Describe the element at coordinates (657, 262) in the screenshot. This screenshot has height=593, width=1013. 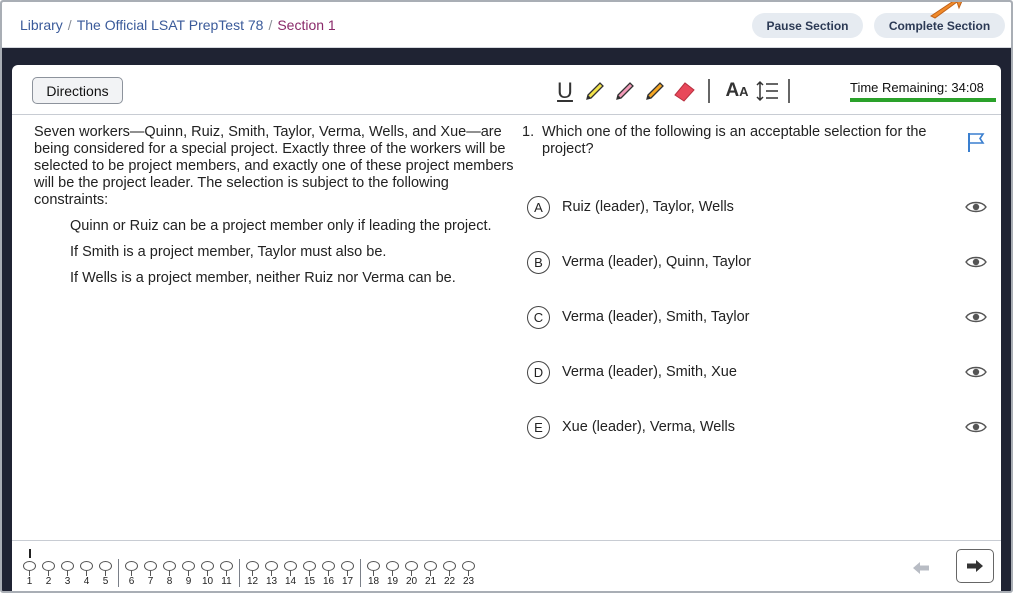
I see `option-text: Verma (leader), Quinn, Taylor` at that location.